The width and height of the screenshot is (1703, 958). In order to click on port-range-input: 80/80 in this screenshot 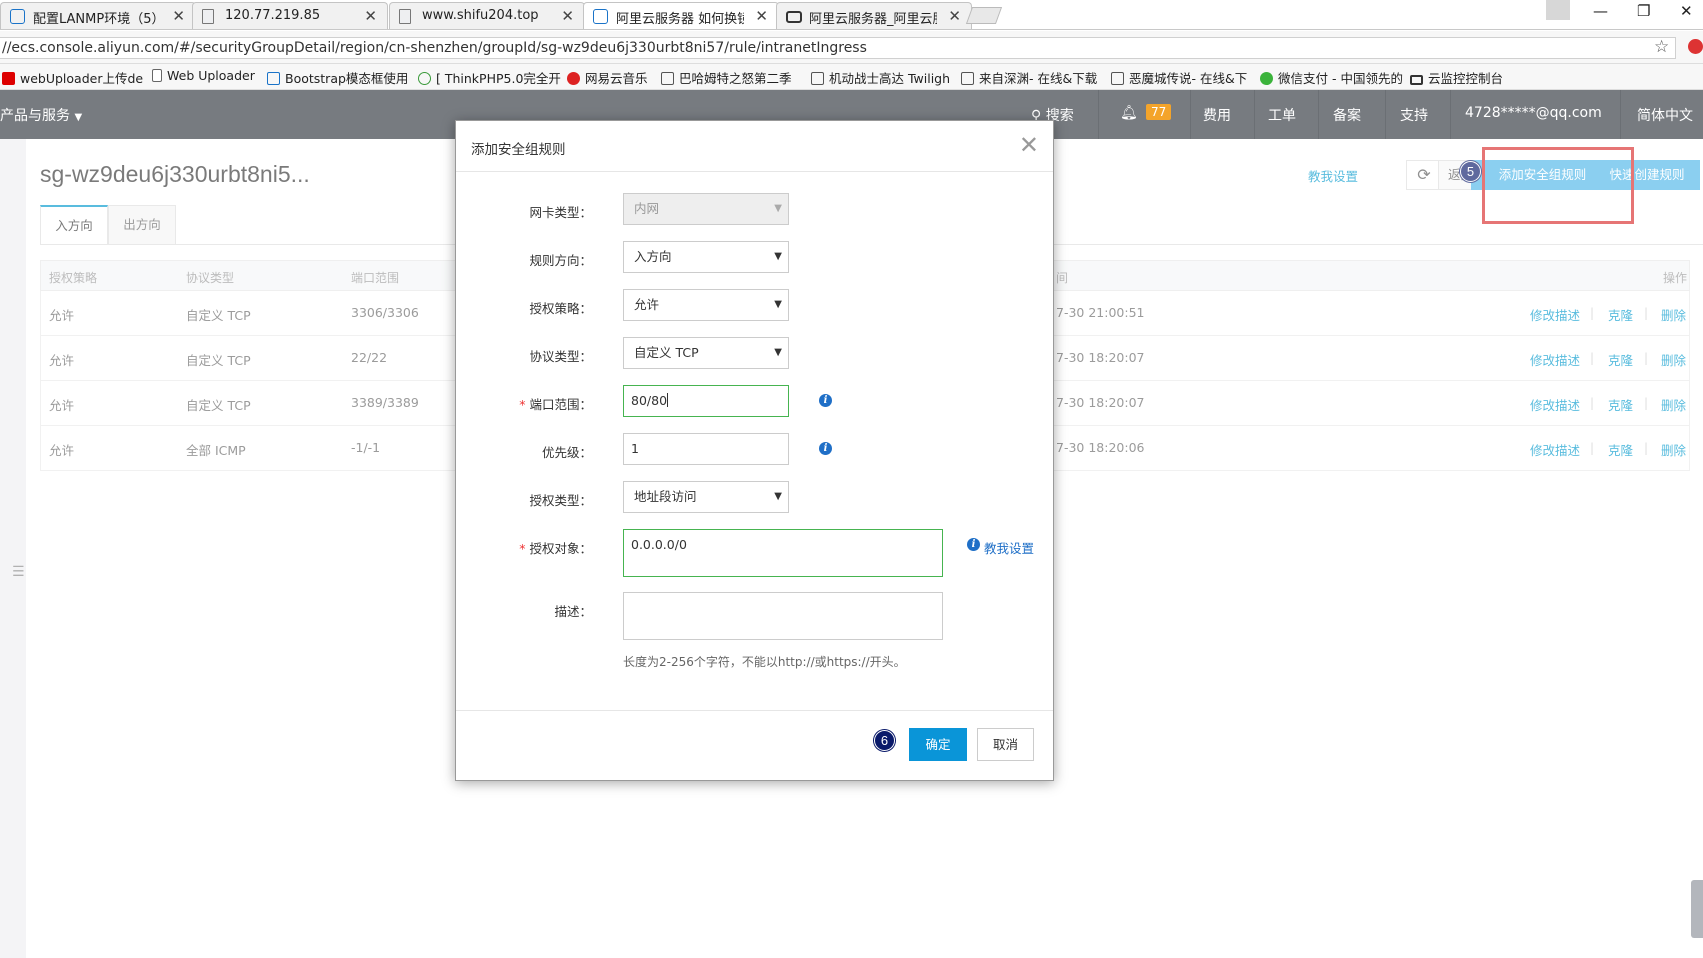, I will do `click(706, 401)`.